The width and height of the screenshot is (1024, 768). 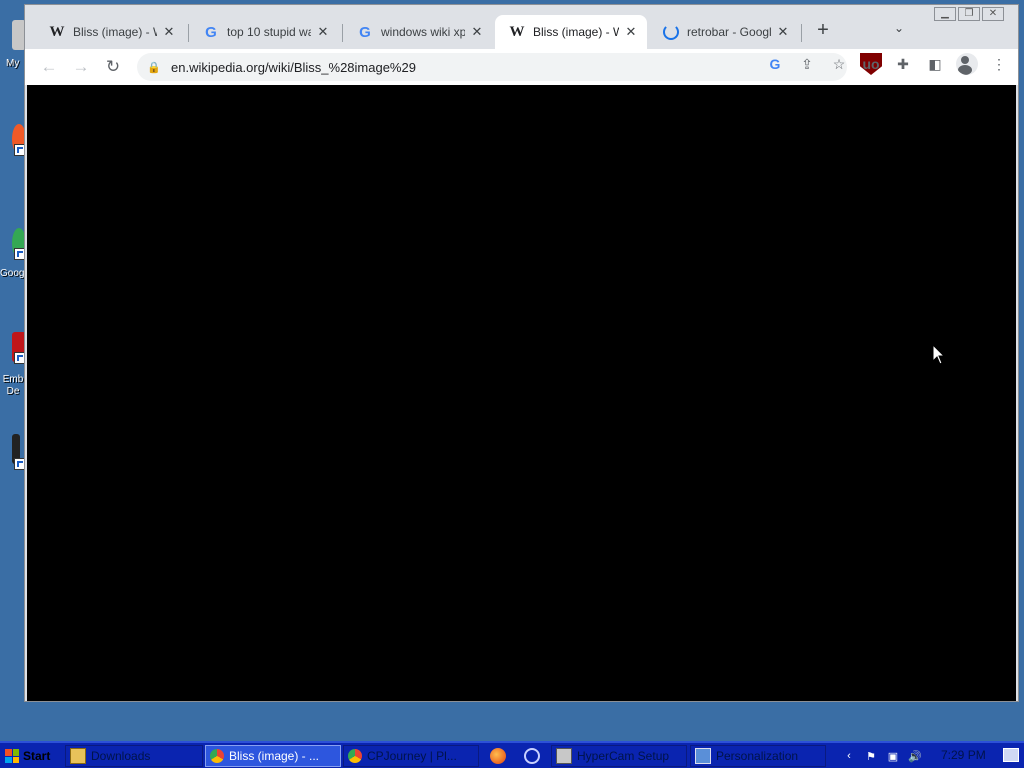 What do you see at coordinates (78, 756) in the screenshot?
I see `folder-icon` at bounding box center [78, 756].